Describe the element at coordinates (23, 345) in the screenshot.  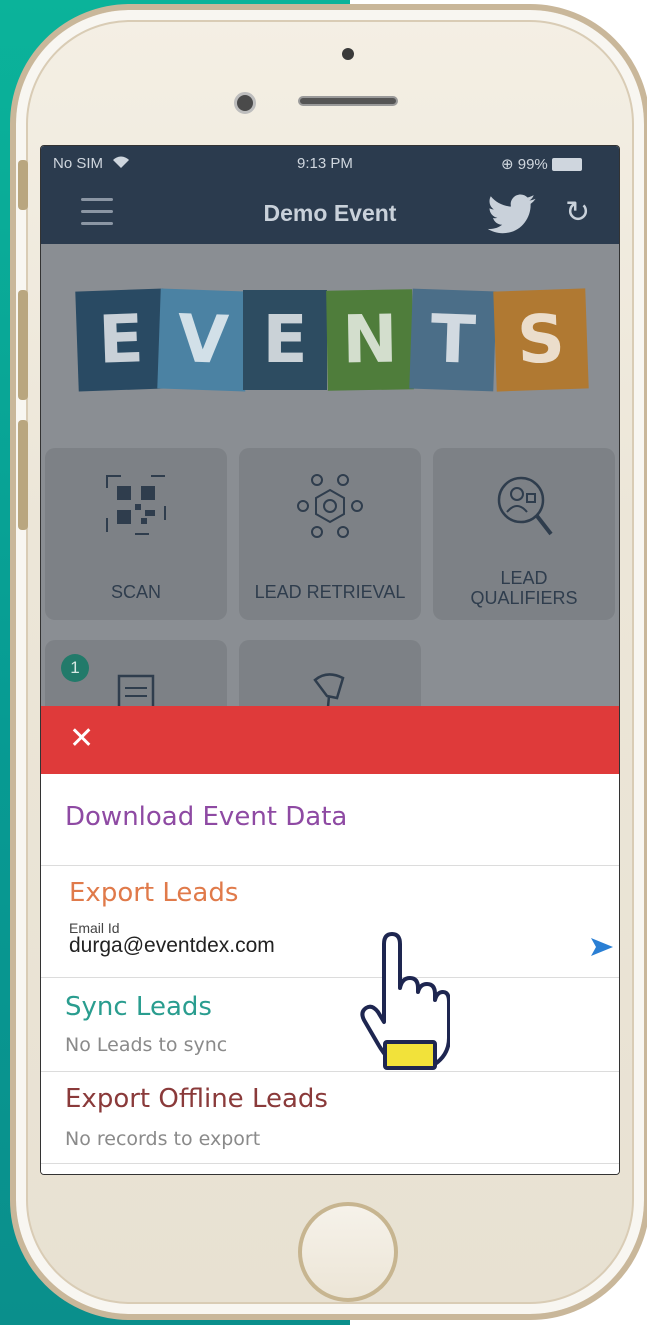
I see `volume-up-button` at that location.